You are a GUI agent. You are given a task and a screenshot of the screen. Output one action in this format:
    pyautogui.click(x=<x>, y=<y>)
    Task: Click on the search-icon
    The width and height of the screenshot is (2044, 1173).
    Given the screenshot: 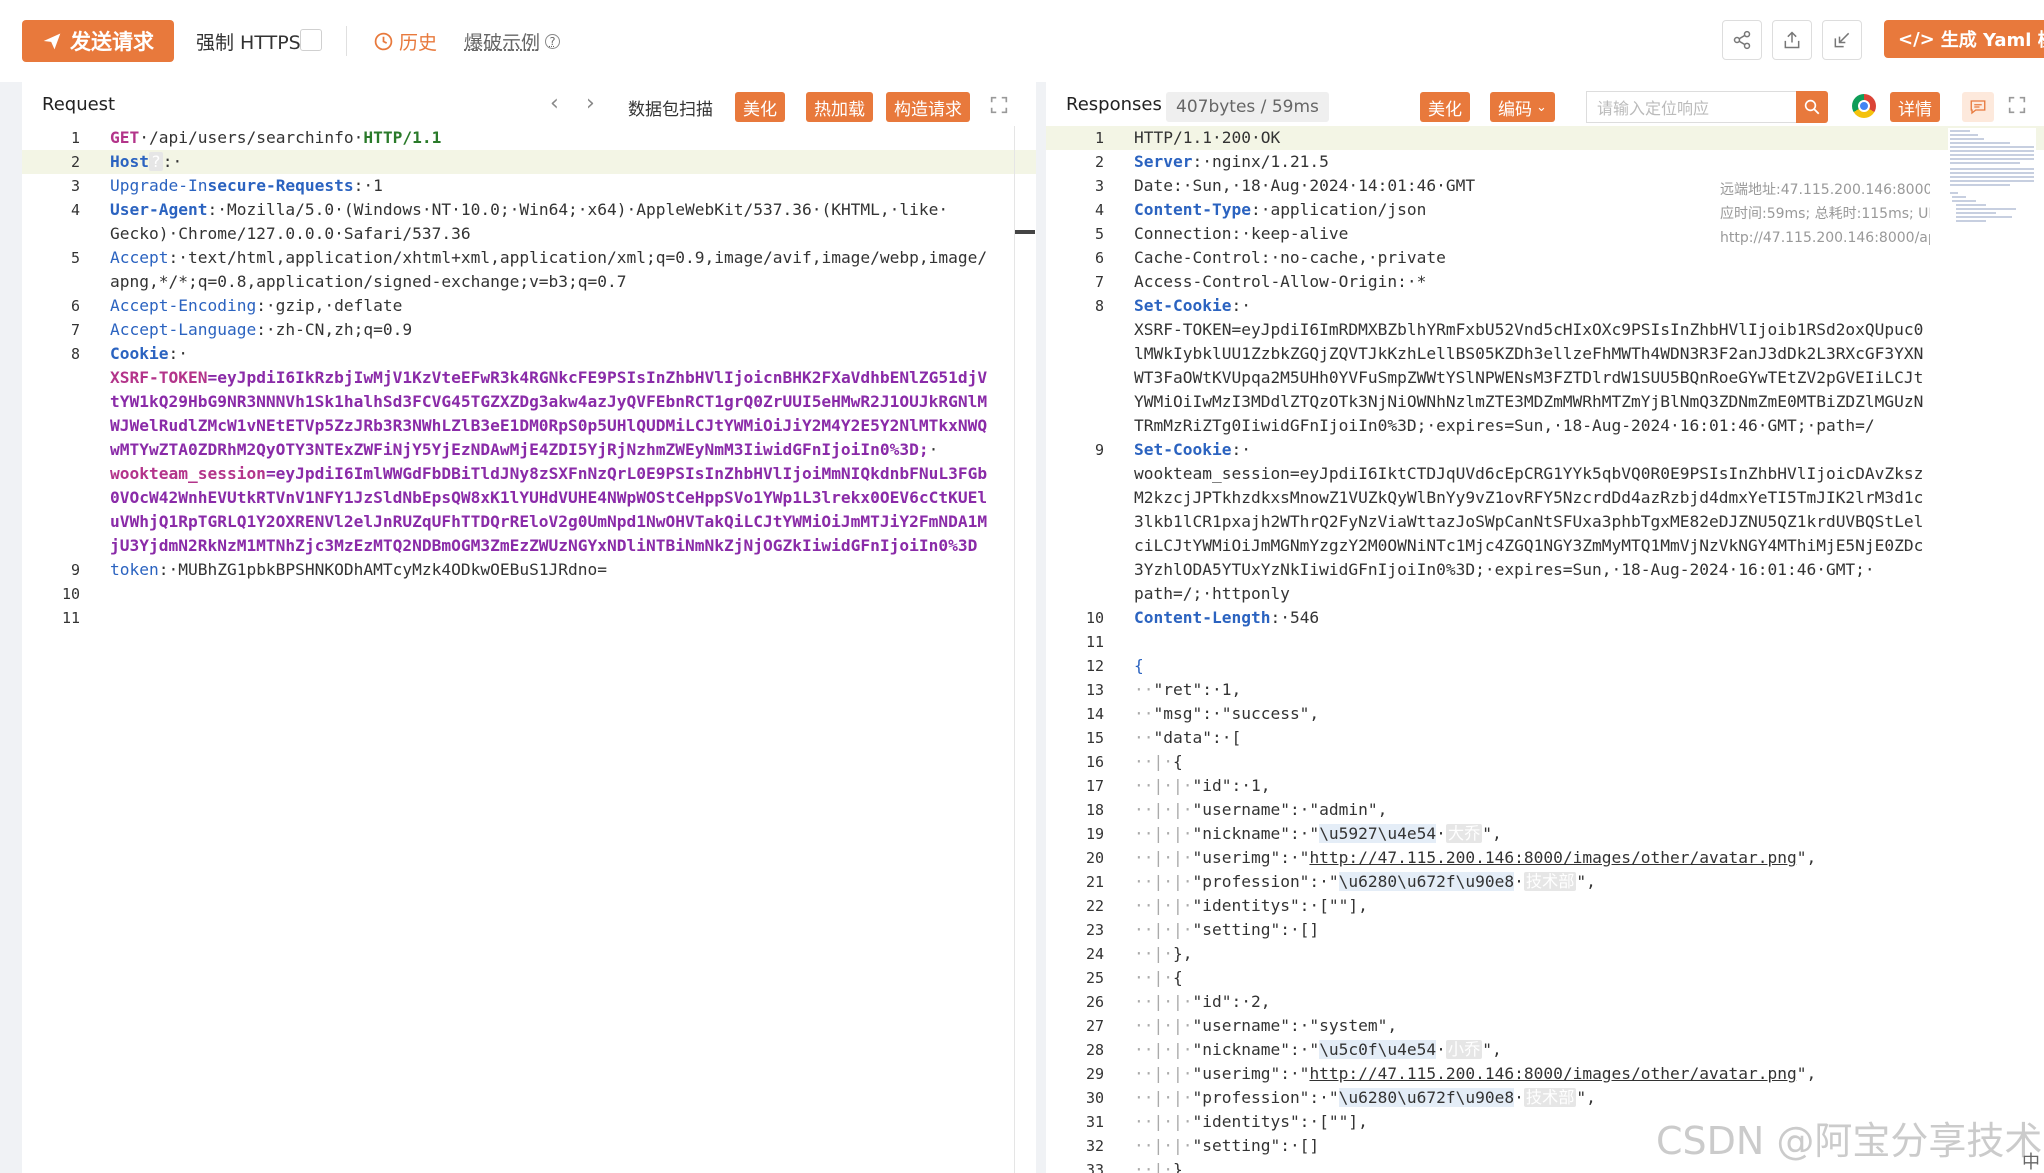 What is the action you would take?
    pyautogui.click(x=1812, y=107)
    